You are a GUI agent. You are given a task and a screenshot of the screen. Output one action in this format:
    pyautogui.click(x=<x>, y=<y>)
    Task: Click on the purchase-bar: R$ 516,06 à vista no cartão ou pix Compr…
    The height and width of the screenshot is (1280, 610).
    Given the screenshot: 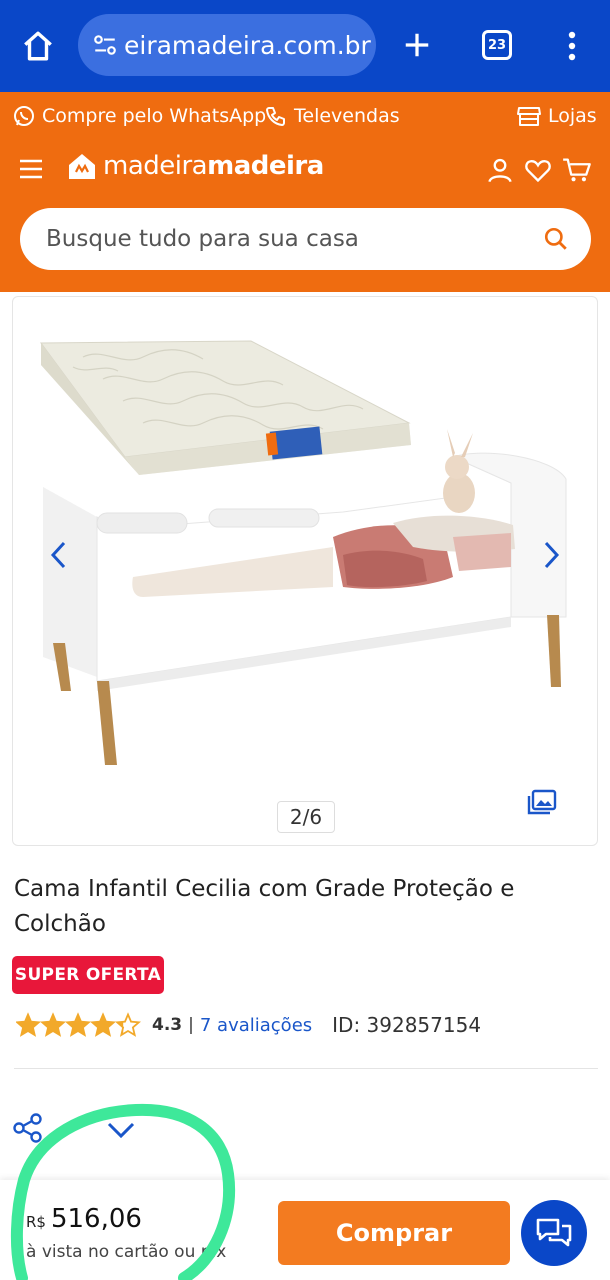 What is the action you would take?
    pyautogui.click(x=305, y=1230)
    